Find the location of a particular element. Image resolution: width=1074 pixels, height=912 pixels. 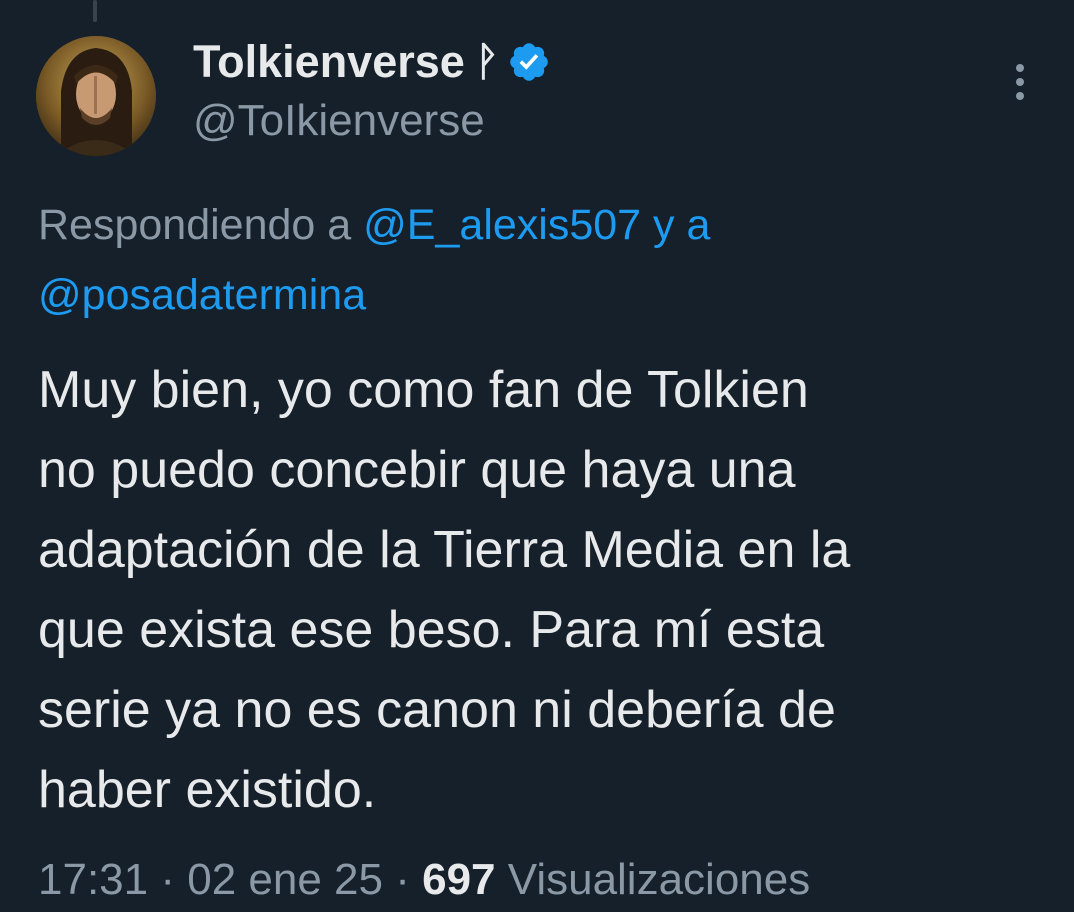

avatar is located at coordinates (96, 96).